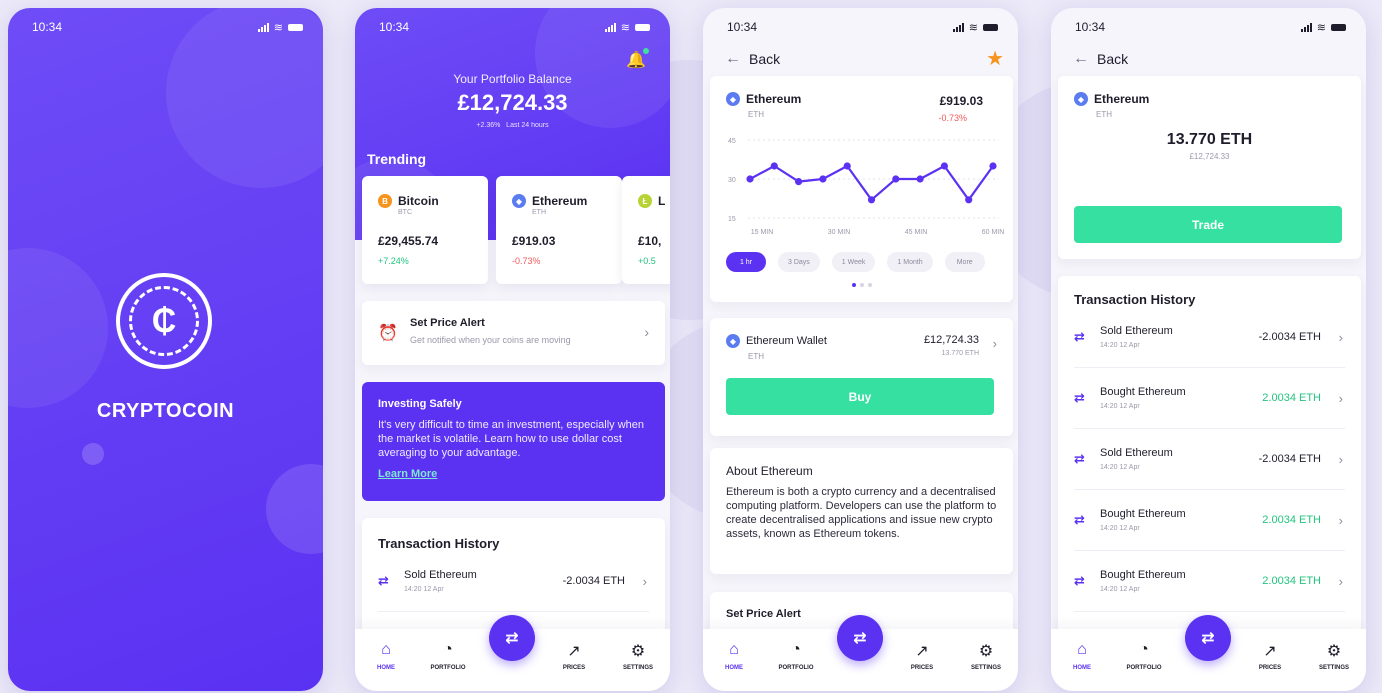 Image resolution: width=1382 pixels, height=693 pixels. Describe the element at coordinates (58, 328) in the screenshot. I see `decor-circle` at that location.